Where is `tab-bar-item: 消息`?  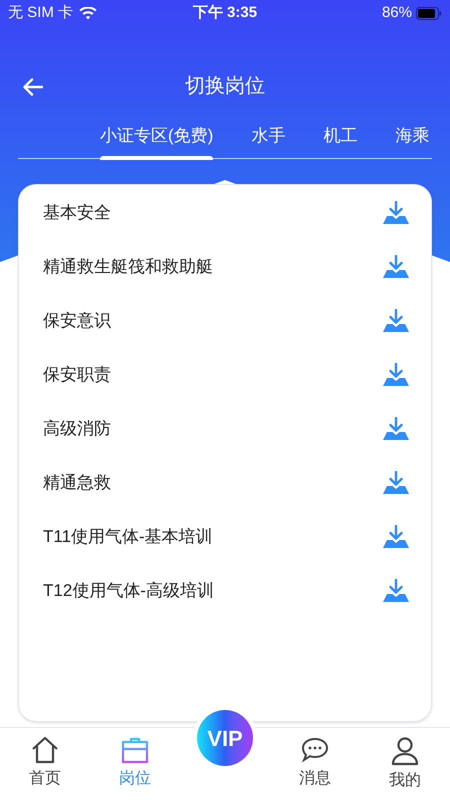 tab-bar-item: 消息 is located at coordinates (315, 764).